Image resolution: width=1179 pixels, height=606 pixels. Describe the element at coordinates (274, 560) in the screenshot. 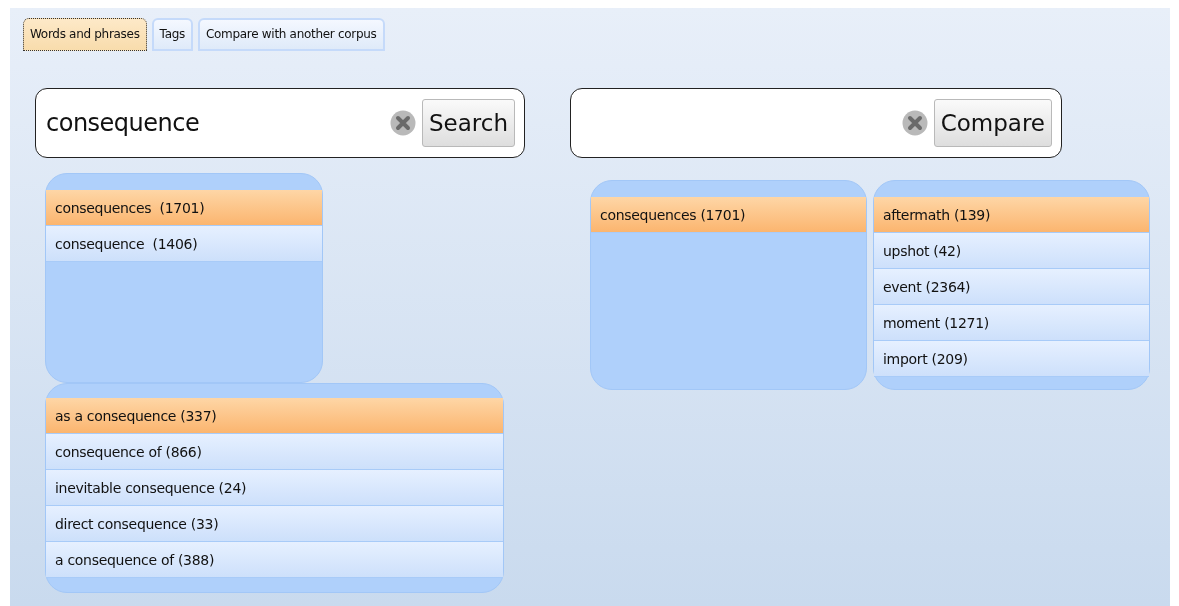

I see `list-item: a consequence of (388)` at that location.